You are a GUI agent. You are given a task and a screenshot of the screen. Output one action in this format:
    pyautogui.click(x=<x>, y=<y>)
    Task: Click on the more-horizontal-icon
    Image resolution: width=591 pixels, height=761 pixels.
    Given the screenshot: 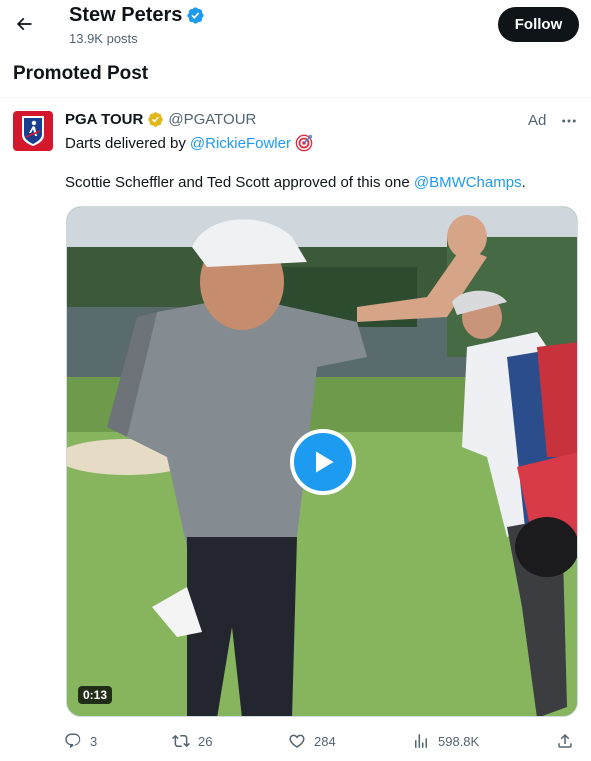 What is the action you would take?
    pyautogui.click(x=569, y=121)
    